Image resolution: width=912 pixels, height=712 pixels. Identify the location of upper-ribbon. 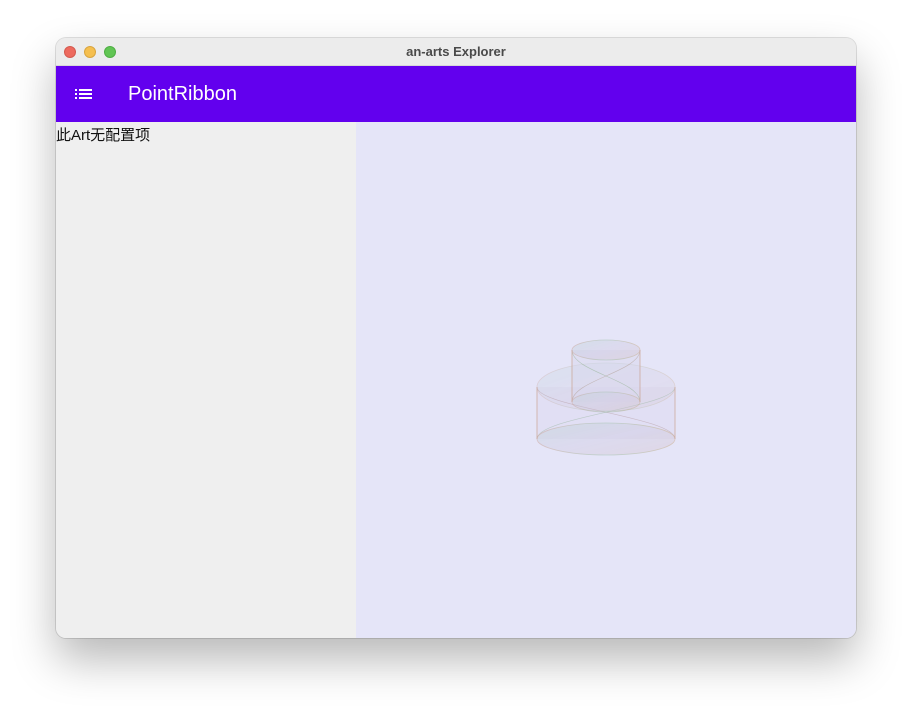
(606, 376).